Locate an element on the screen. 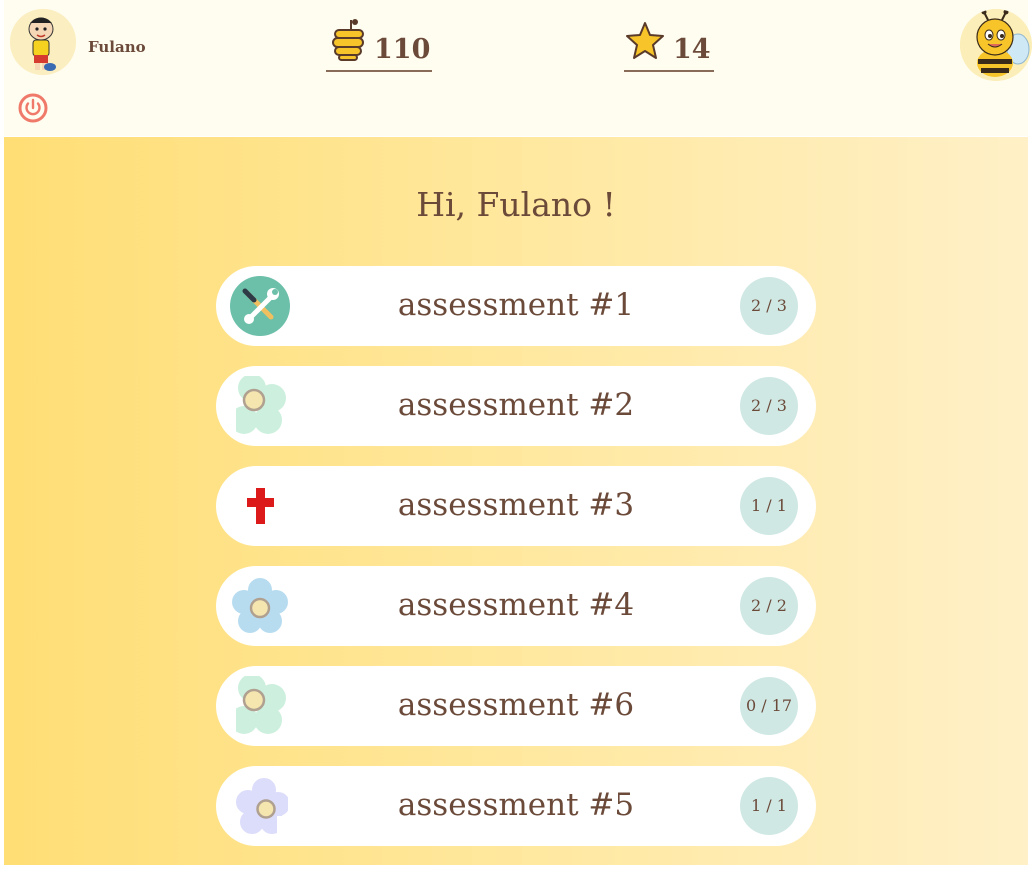 The width and height of the screenshot is (1034, 869). assessment-title: assessment #6 is located at coordinates (516, 705).